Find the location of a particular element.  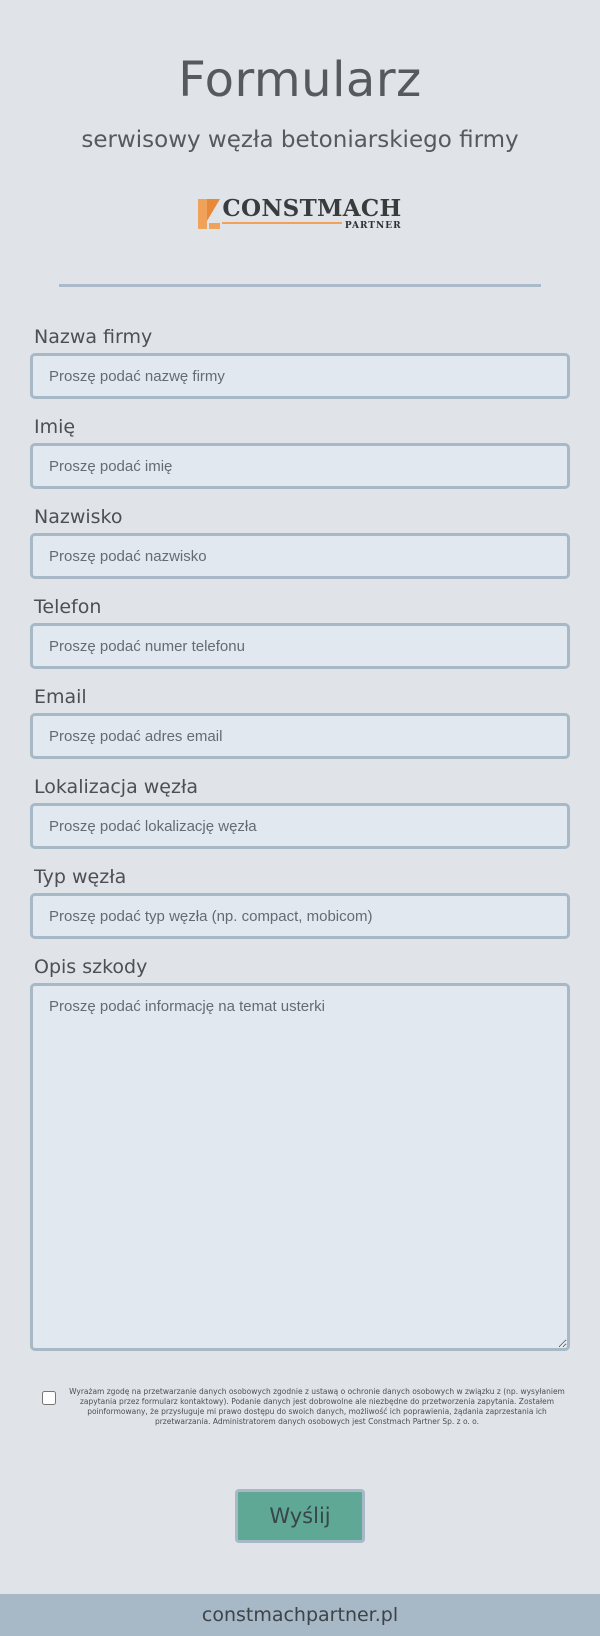

constmach-logo-mark-icon is located at coordinates (209, 214).